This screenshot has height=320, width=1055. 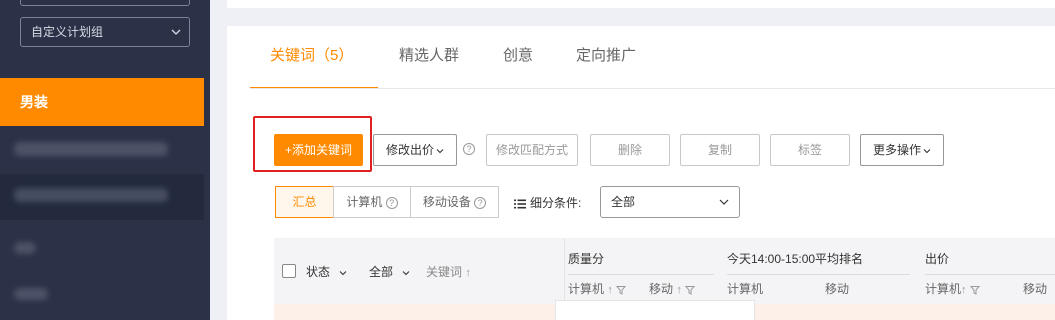 I want to click on bid-computer-header: 计算机↑, so click(x=952, y=288).